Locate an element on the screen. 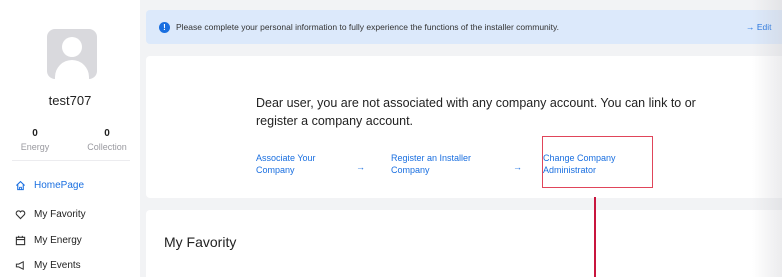  energy-stat: 0 Energy is located at coordinates (35, 140).